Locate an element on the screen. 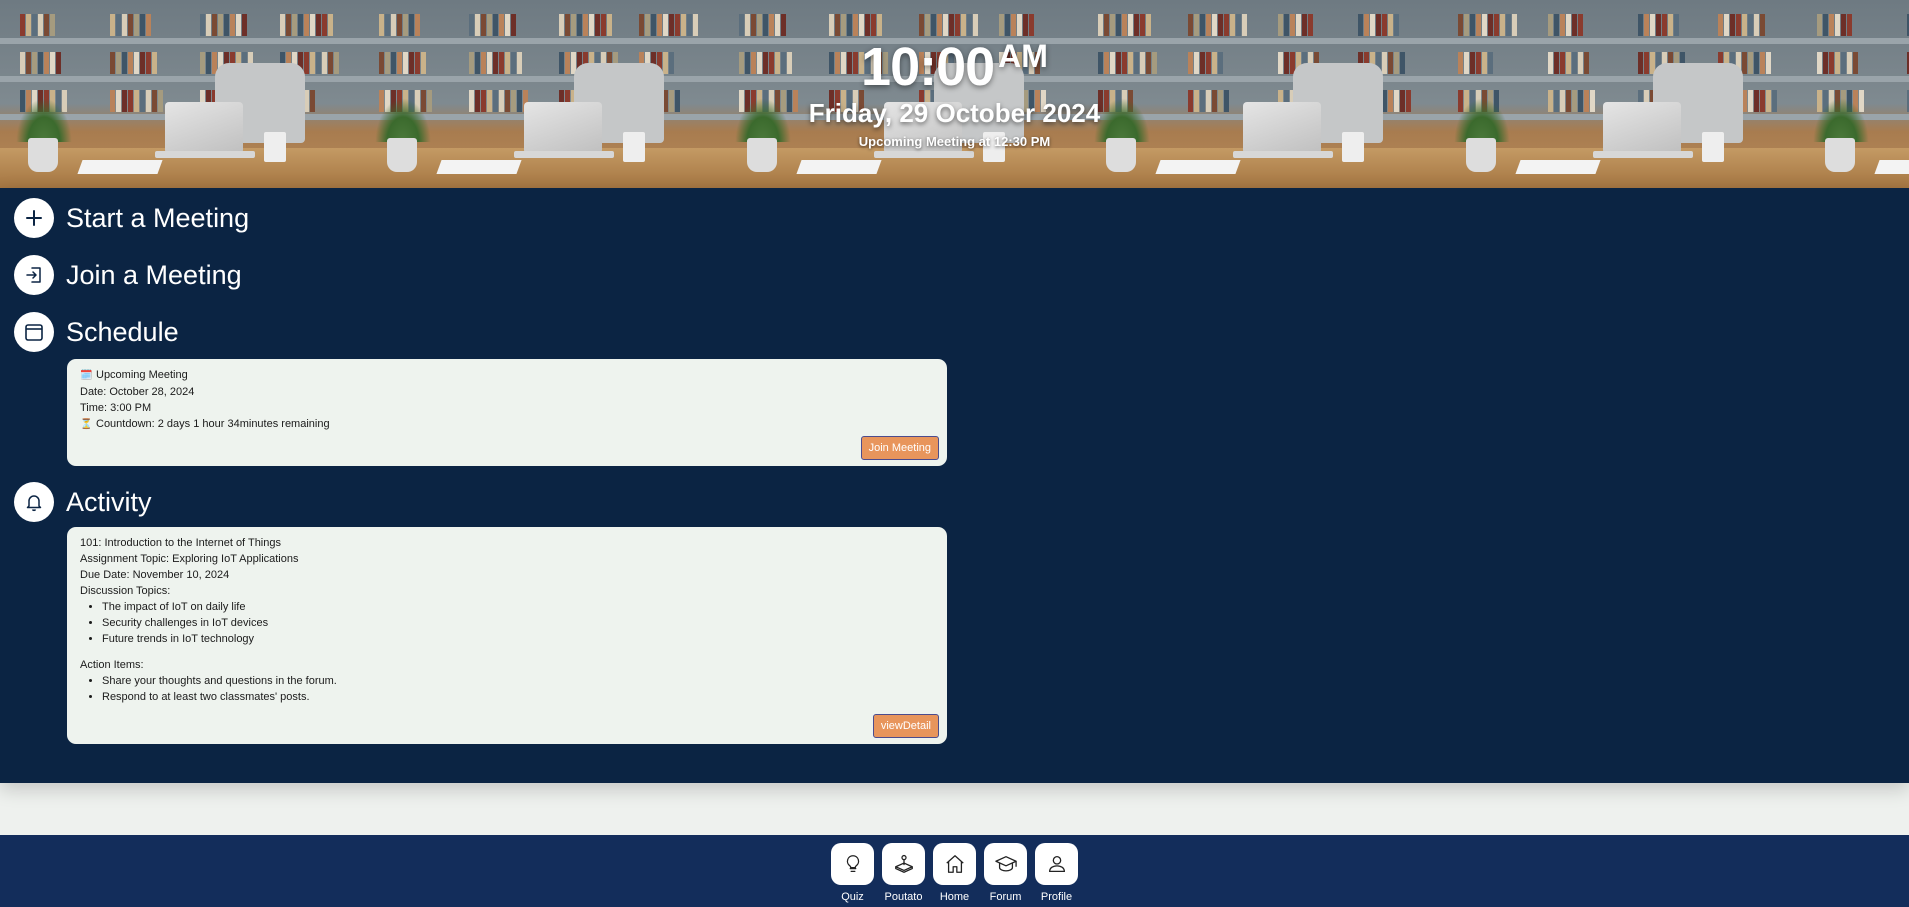  upcoming-meeting-title: Upcoming Meeting is located at coordinates (142, 375).